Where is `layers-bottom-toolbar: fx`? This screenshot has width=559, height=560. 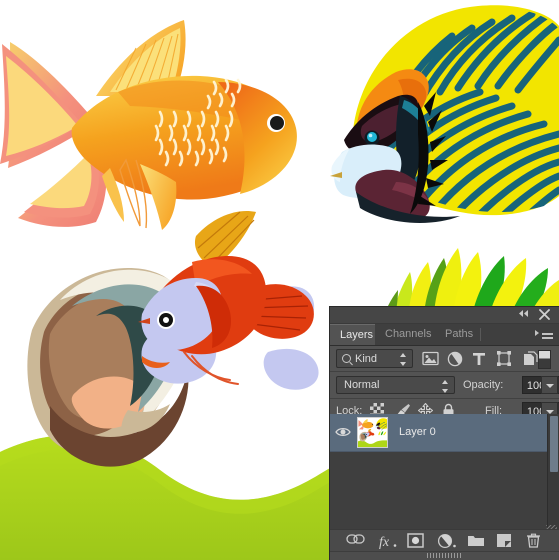
layers-bottom-toolbar: fx is located at coordinates (444, 540).